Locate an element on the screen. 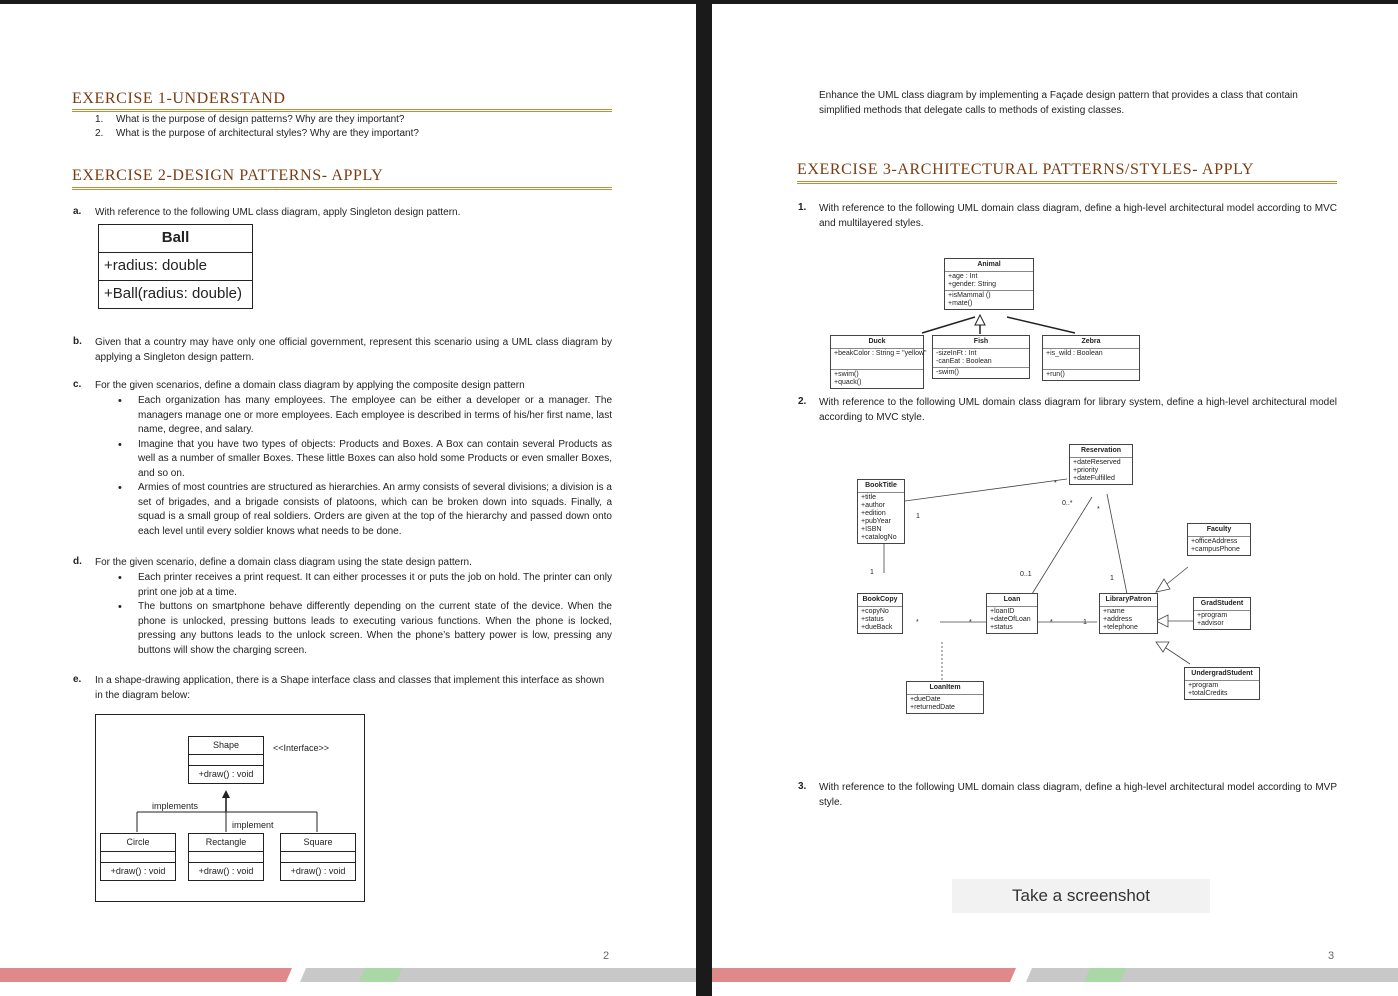 The height and width of the screenshot is (996, 1398). multiplicity-label: 0..1 is located at coordinates (1026, 574).